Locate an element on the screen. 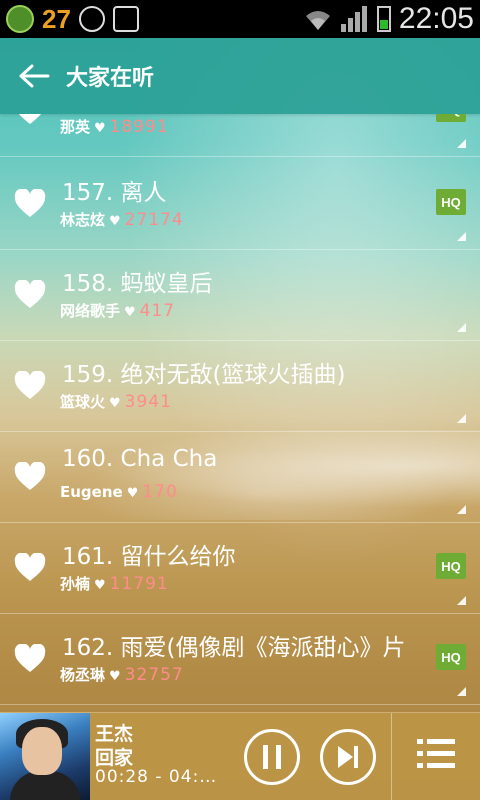 The height and width of the screenshot is (800, 480). song-row: 159. 绝对无敌(篮球火插曲) 篮球火 ♥ 3941 is located at coordinates (240, 386).